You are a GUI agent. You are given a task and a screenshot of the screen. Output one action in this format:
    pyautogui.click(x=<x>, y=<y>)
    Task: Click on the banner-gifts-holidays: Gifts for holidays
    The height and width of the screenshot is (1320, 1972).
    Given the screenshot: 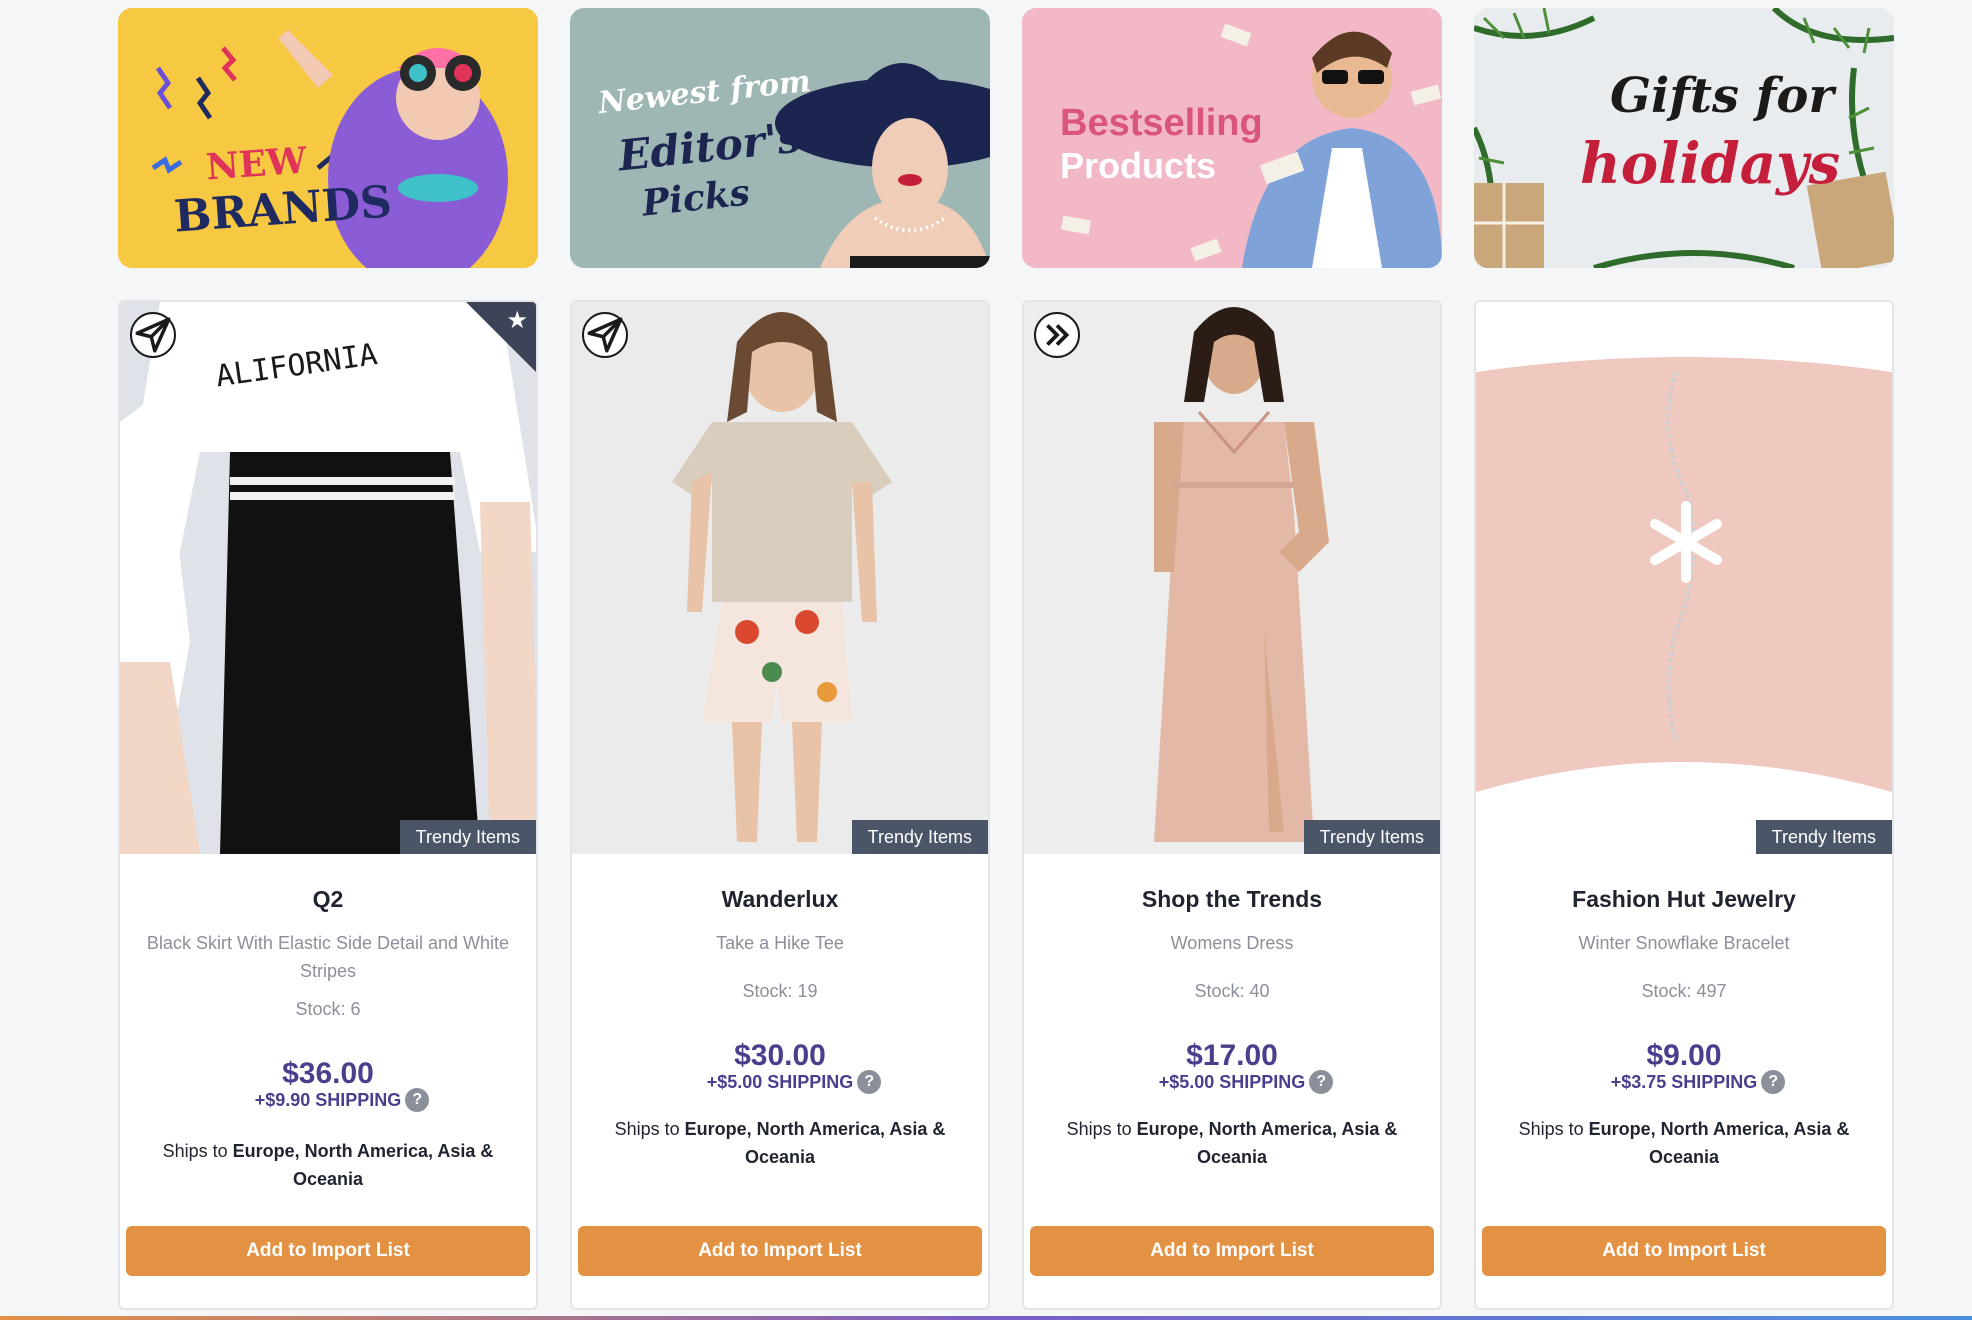 What is the action you would take?
    pyautogui.click(x=1684, y=138)
    